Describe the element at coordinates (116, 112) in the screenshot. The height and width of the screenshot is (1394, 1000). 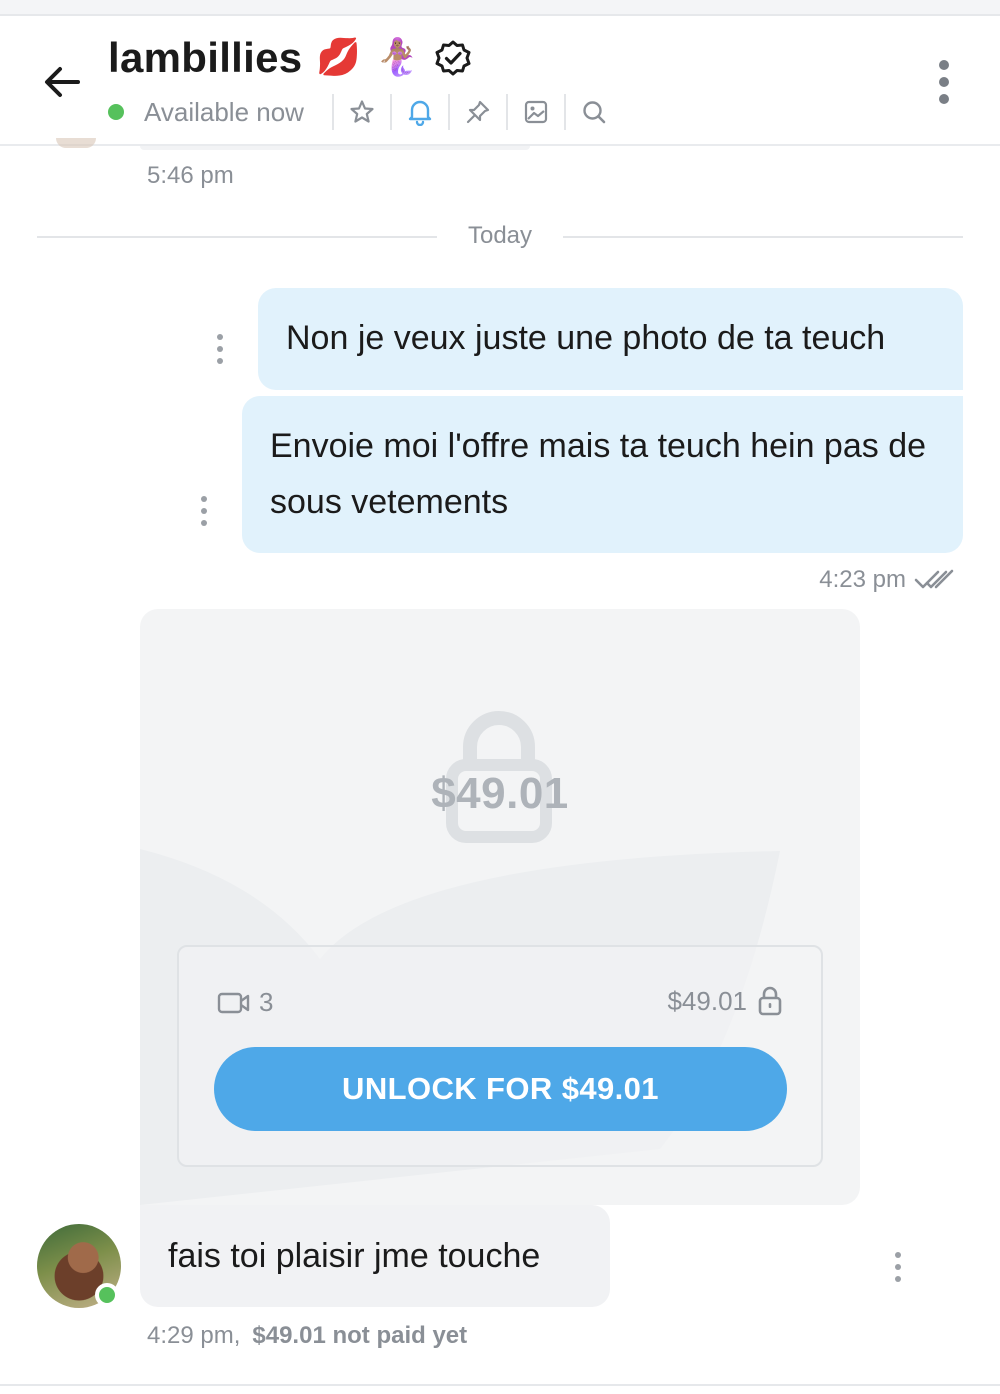
I see `online-status-dot` at that location.